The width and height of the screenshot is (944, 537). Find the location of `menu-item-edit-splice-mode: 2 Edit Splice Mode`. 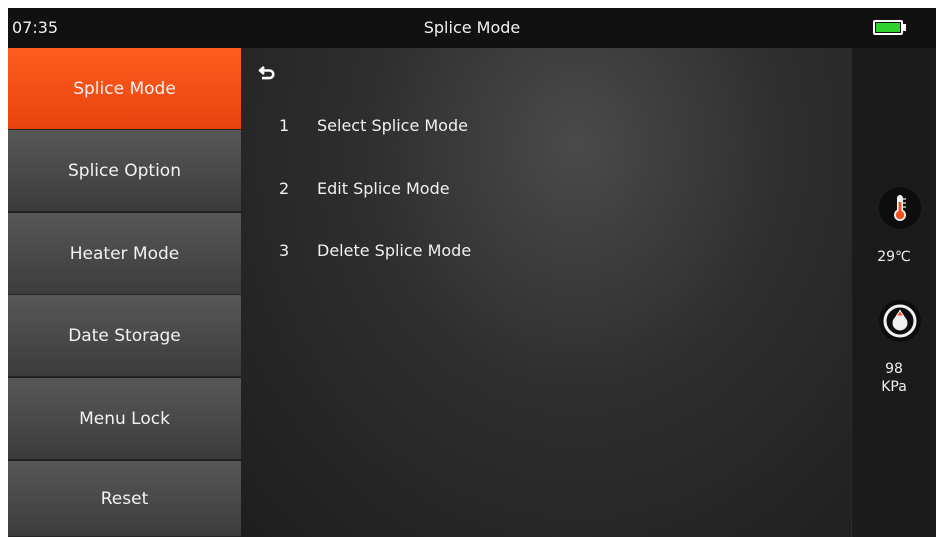

menu-item-edit-splice-mode: 2 Edit Splice Mode is located at coordinates (364, 188).